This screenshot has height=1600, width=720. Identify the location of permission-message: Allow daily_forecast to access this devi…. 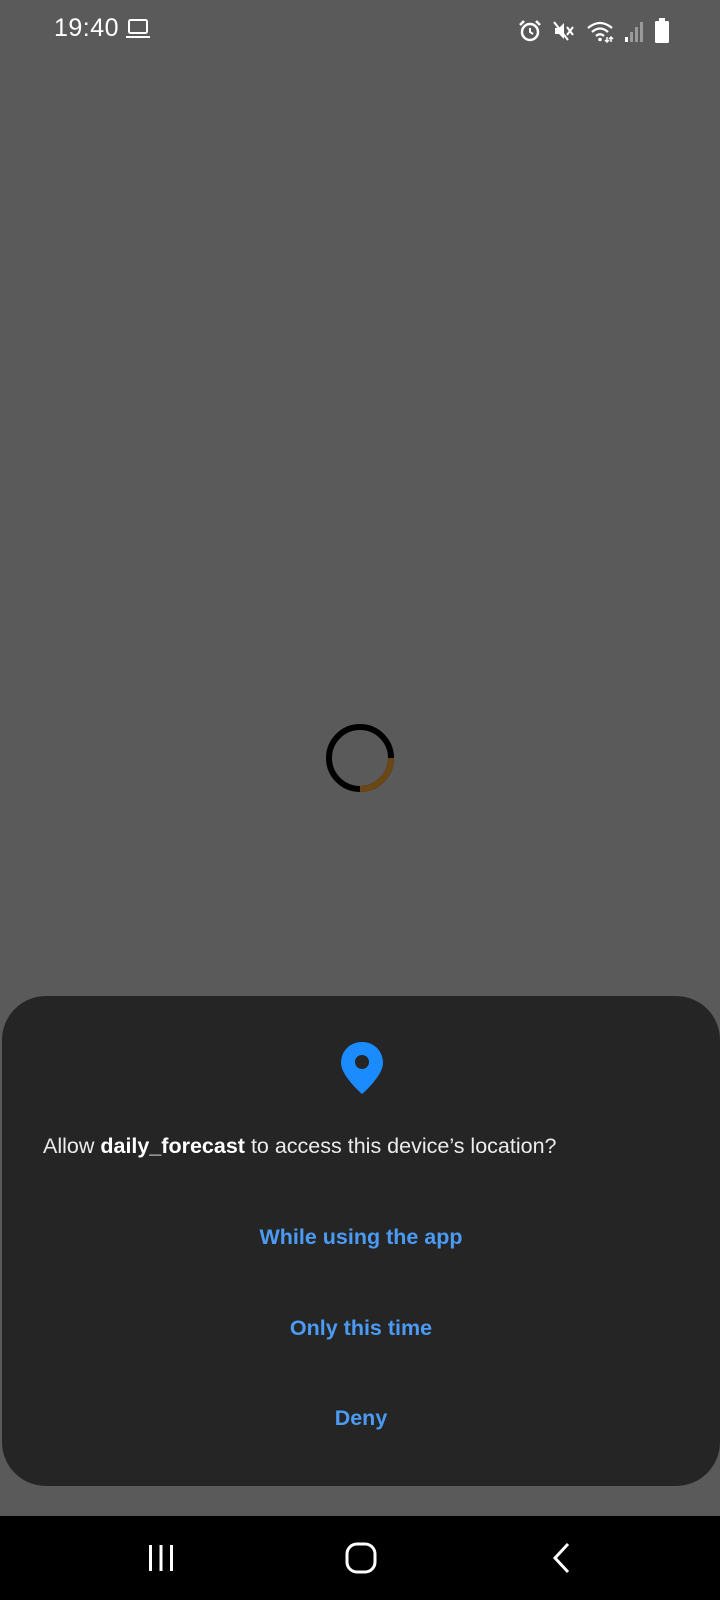
(300, 1146).